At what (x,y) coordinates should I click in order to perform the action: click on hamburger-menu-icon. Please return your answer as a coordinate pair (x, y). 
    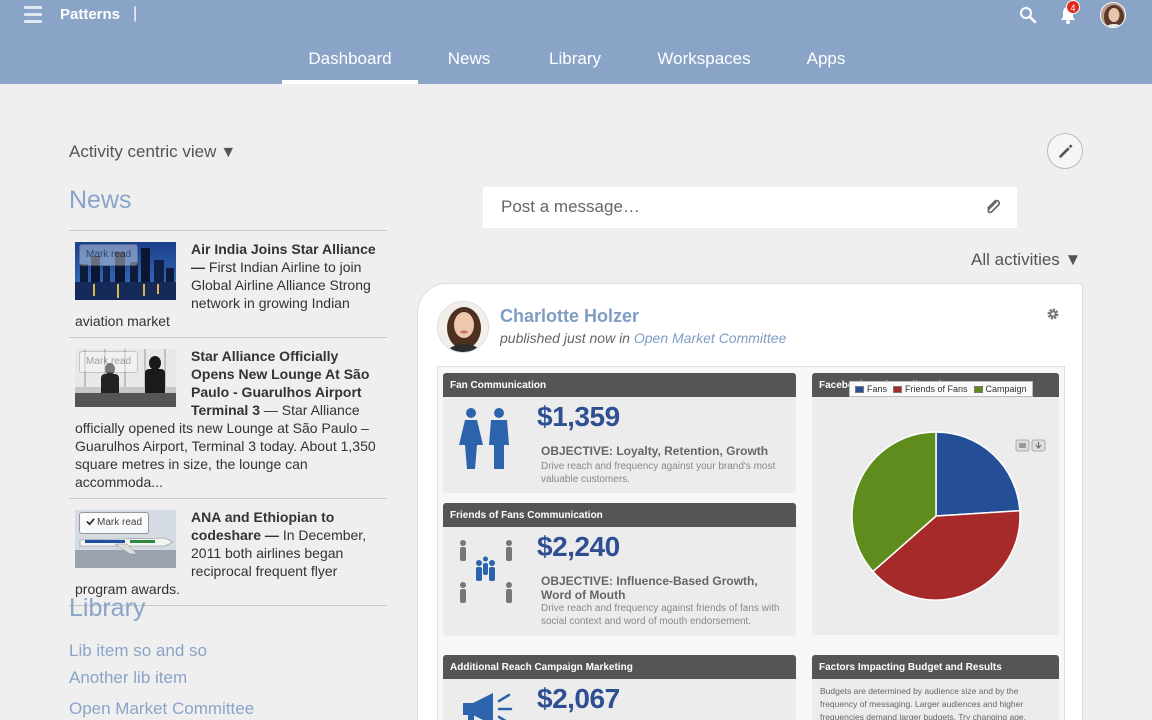
    Looking at the image, I should click on (33, 15).